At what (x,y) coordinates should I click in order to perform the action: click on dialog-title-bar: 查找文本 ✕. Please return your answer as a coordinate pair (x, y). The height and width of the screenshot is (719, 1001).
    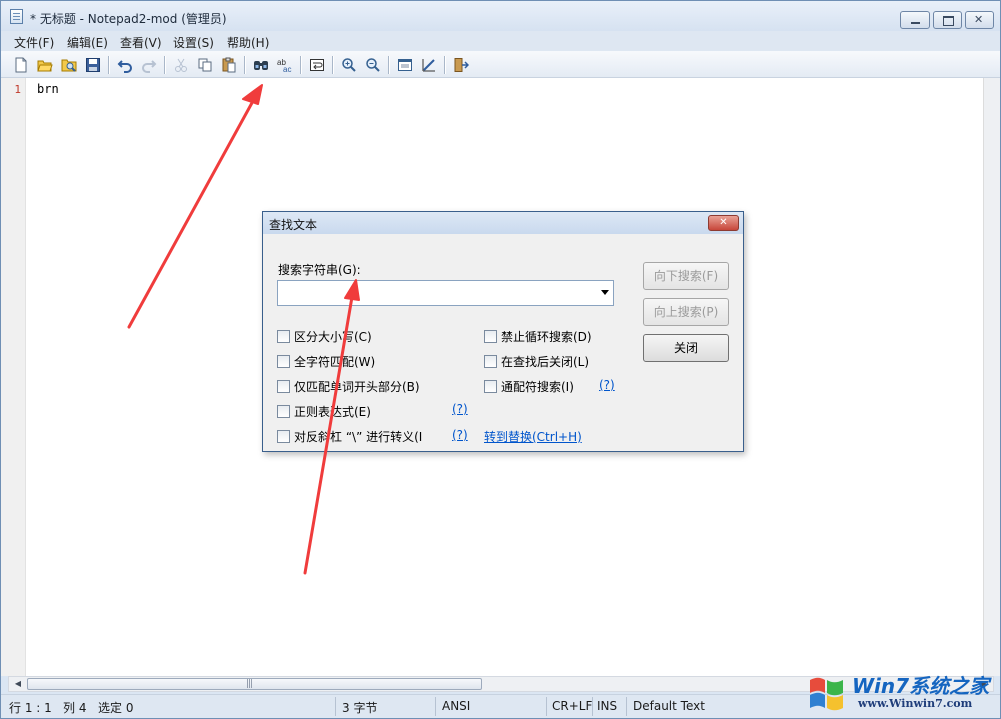
    Looking at the image, I should click on (503, 223).